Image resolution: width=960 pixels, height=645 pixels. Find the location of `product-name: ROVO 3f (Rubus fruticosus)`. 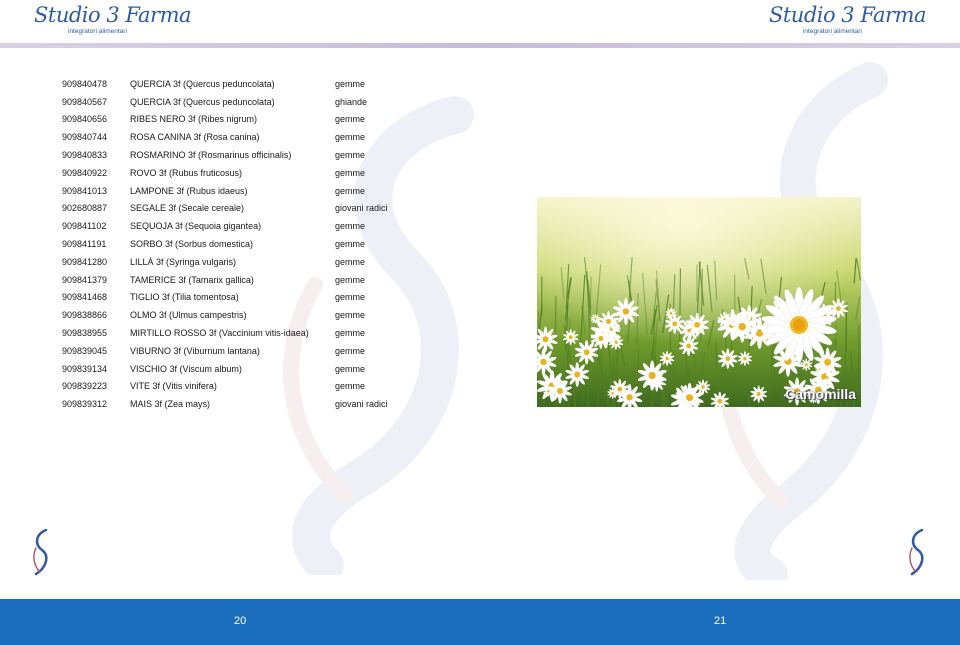

product-name: ROVO 3f (Rubus fruticosus) is located at coordinates (186, 172).